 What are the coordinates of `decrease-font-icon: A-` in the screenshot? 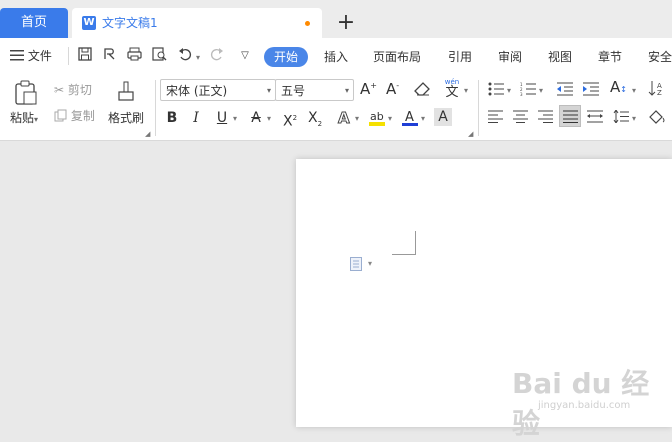 It's located at (392, 89).